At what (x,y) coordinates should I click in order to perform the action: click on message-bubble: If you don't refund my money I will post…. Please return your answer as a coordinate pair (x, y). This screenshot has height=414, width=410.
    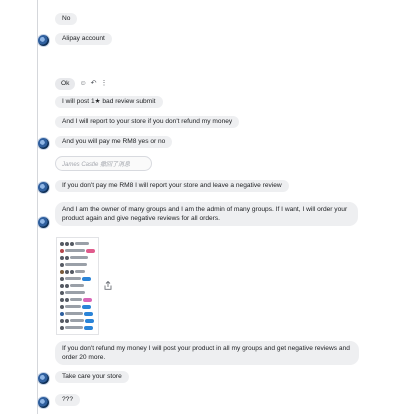
    Looking at the image, I should click on (207, 353).